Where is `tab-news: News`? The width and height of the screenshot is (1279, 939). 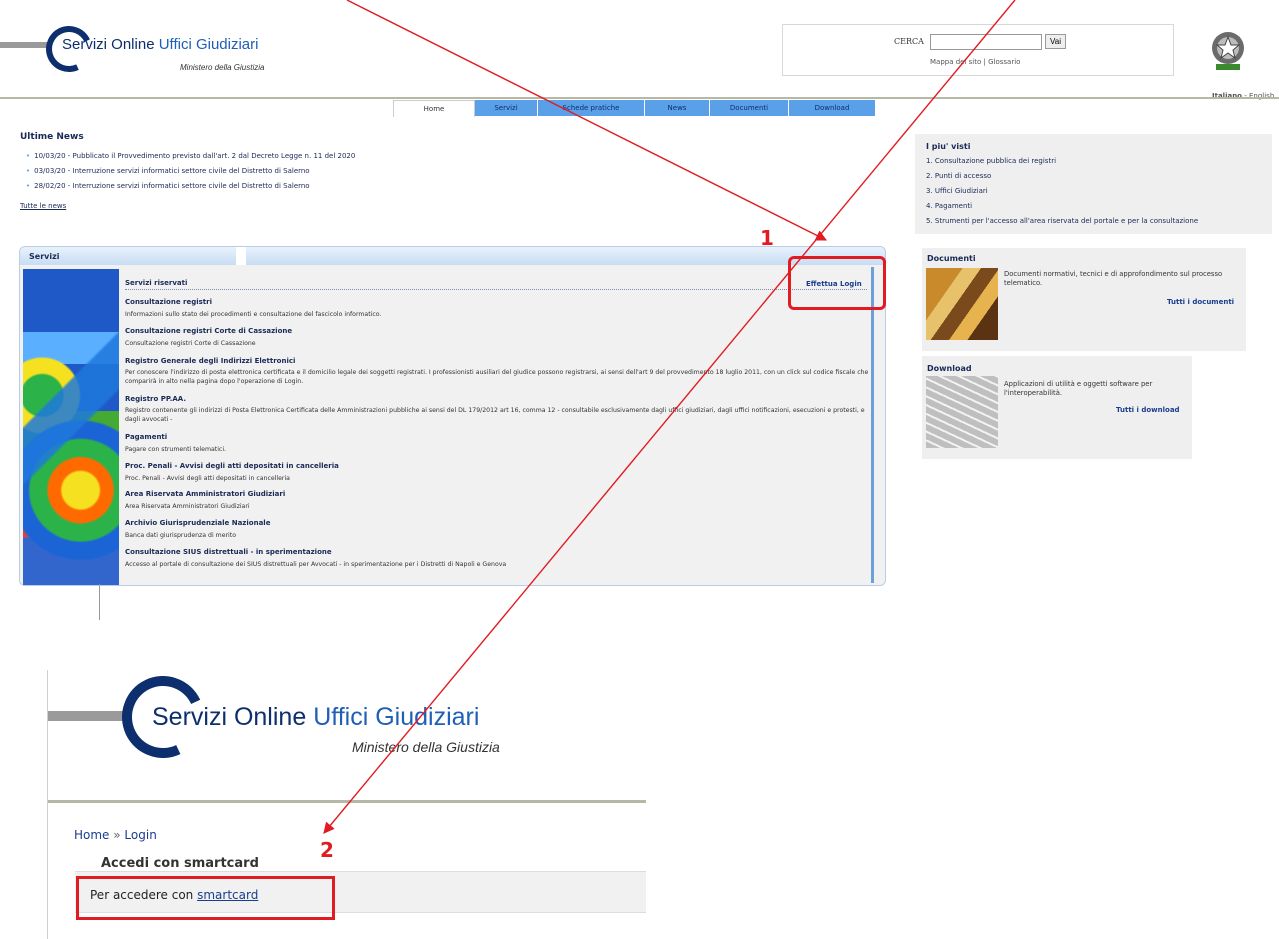
tab-news: News is located at coordinates (677, 108).